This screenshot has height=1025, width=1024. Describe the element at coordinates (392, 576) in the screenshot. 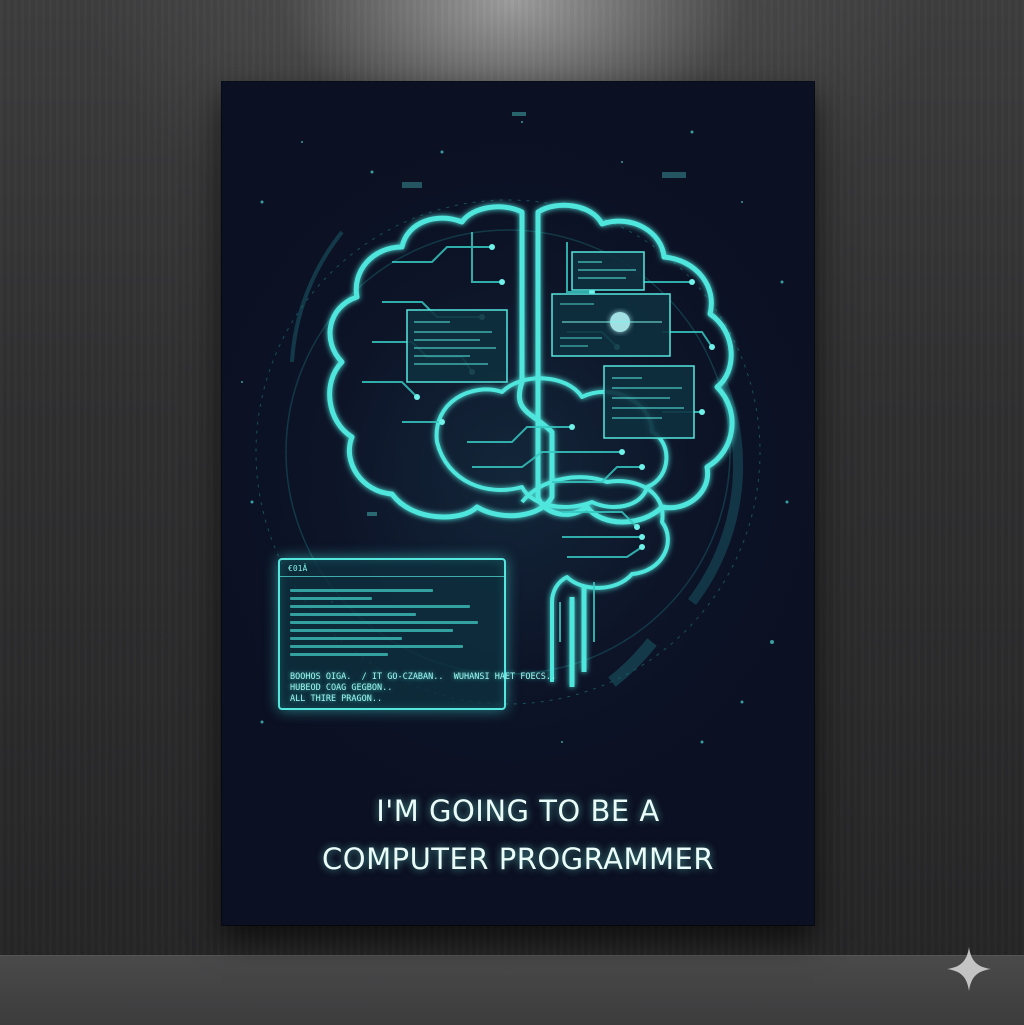

I see `terminal-title-bar` at that location.